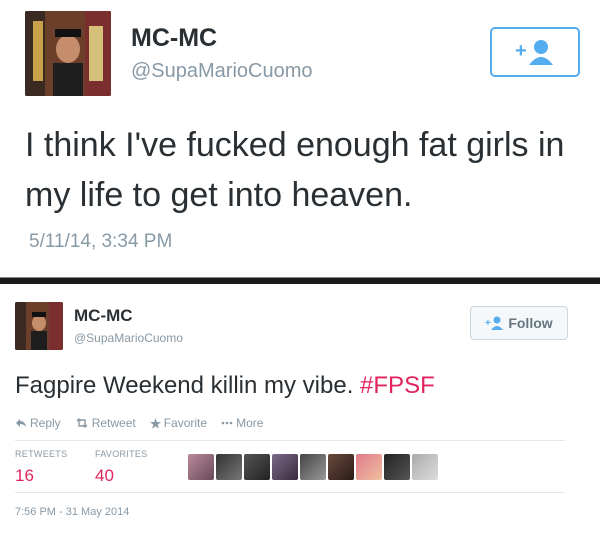  I want to click on favorites-count: 40, so click(104, 476).